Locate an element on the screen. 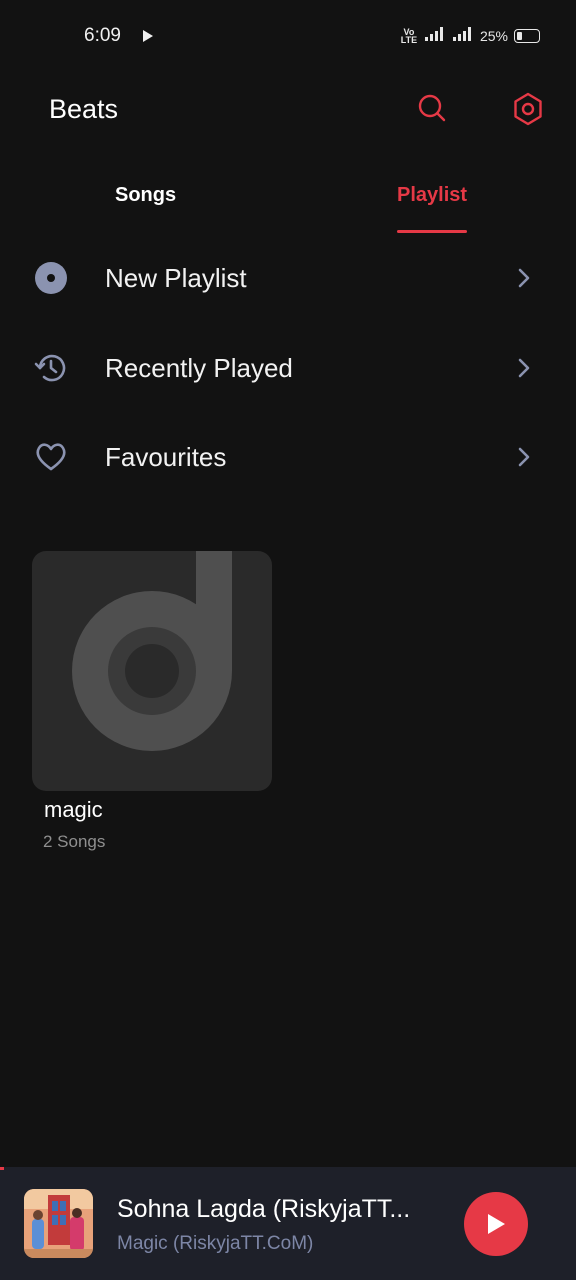 The image size is (576, 1280). menu-item-label: New Playlist is located at coordinates (176, 278).